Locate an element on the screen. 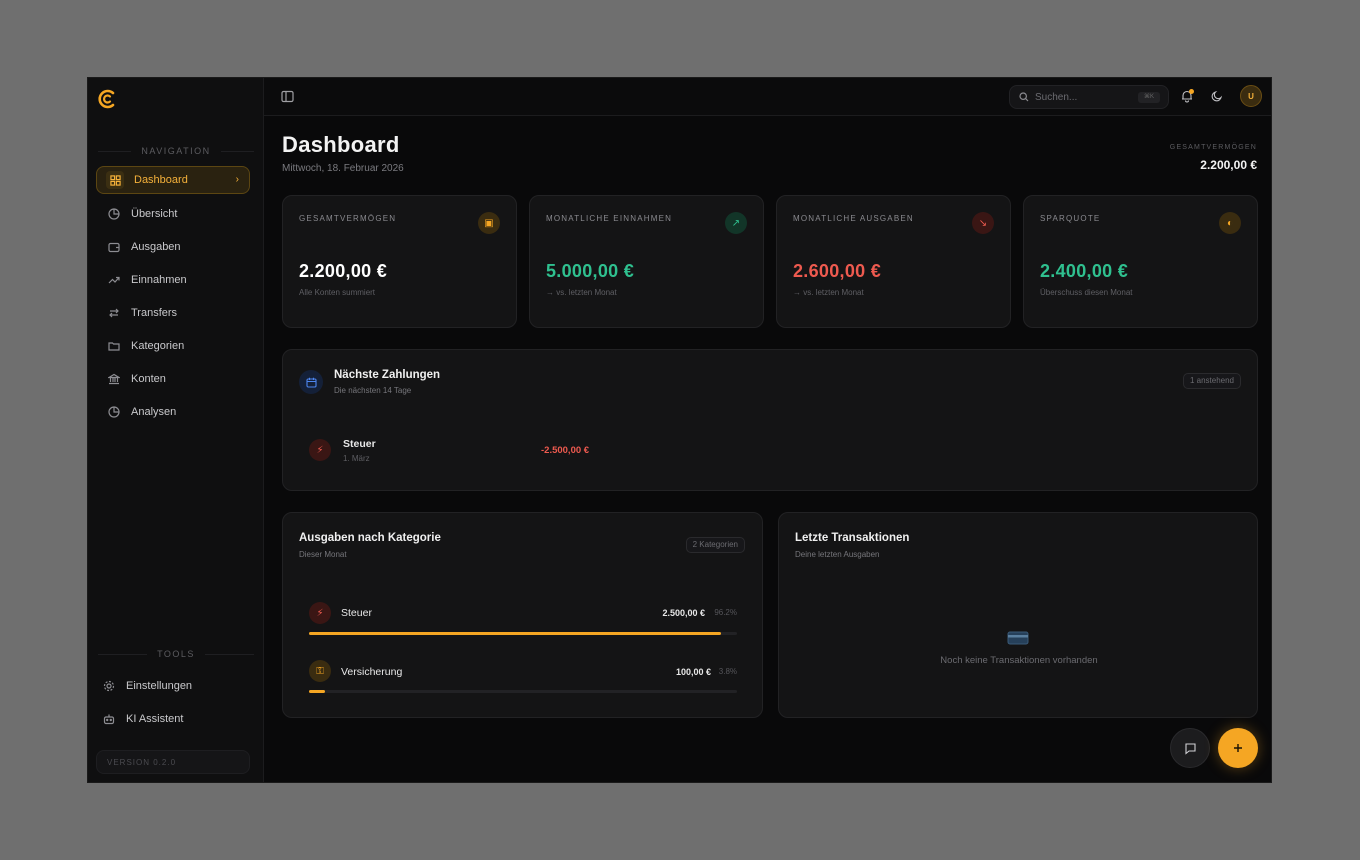 Image resolution: width=1360 pixels, height=860 pixels. version-label: VERSION 0.2.0 is located at coordinates (173, 762).